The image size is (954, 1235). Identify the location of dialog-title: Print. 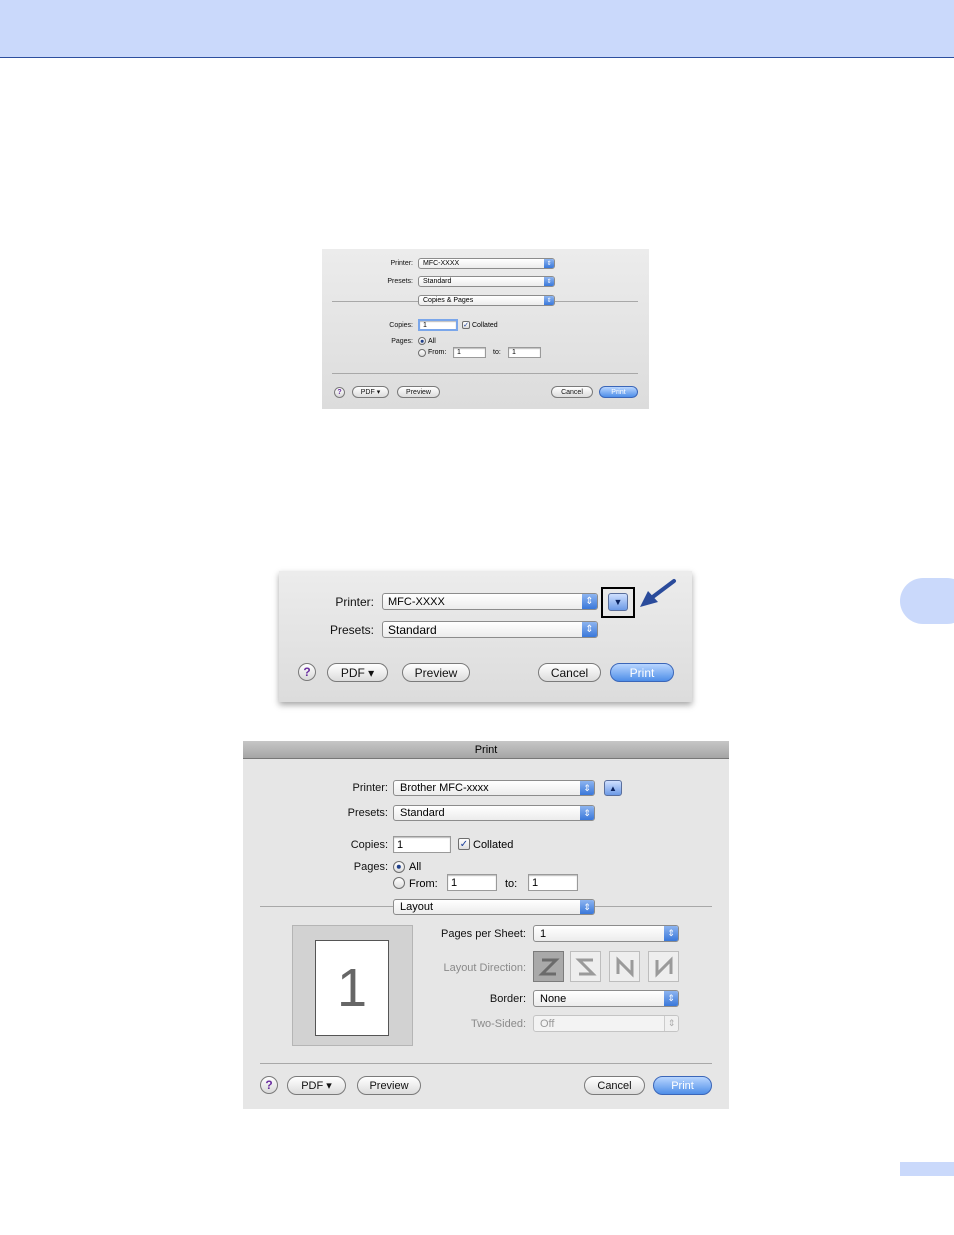
(486, 749).